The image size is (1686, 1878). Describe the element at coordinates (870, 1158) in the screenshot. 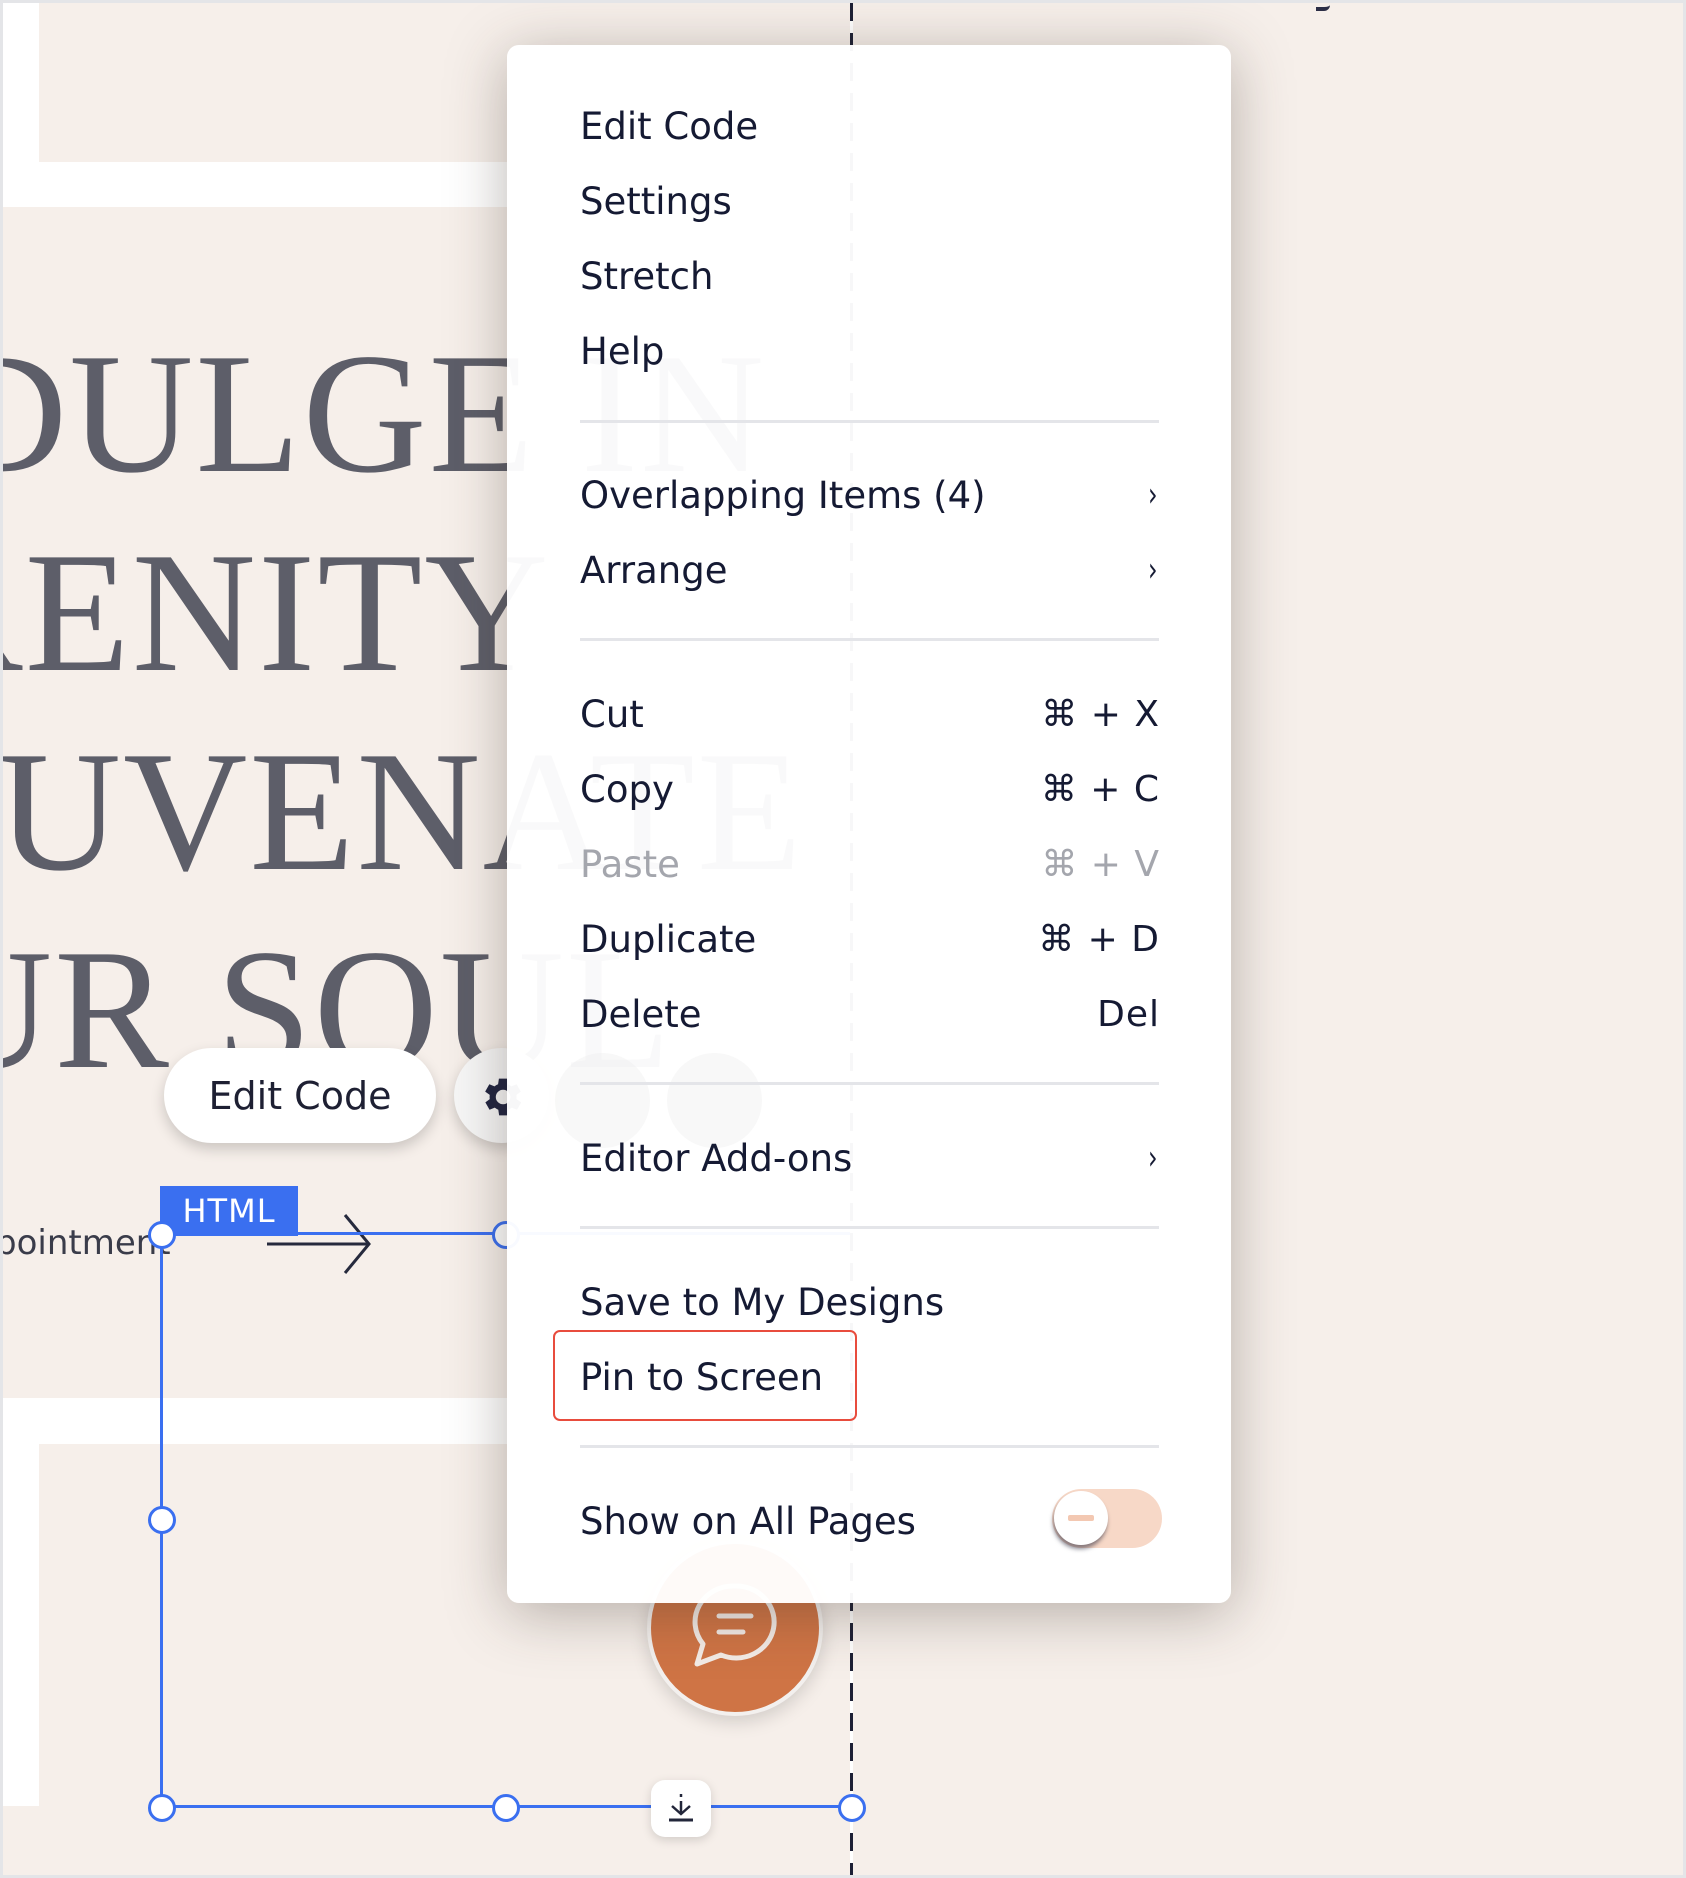

I see `menu-item-editor-add-ons: Editor Add-ons ›` at that location.